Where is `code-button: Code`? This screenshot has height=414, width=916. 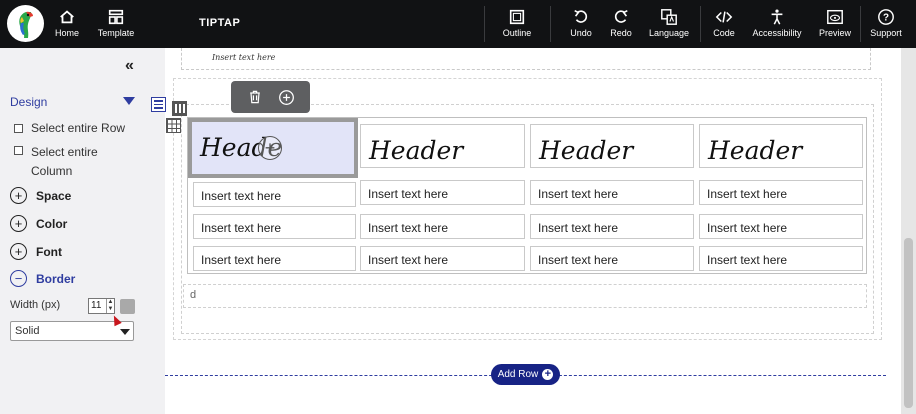
code-button: Code is located at coordinates (724, 24).